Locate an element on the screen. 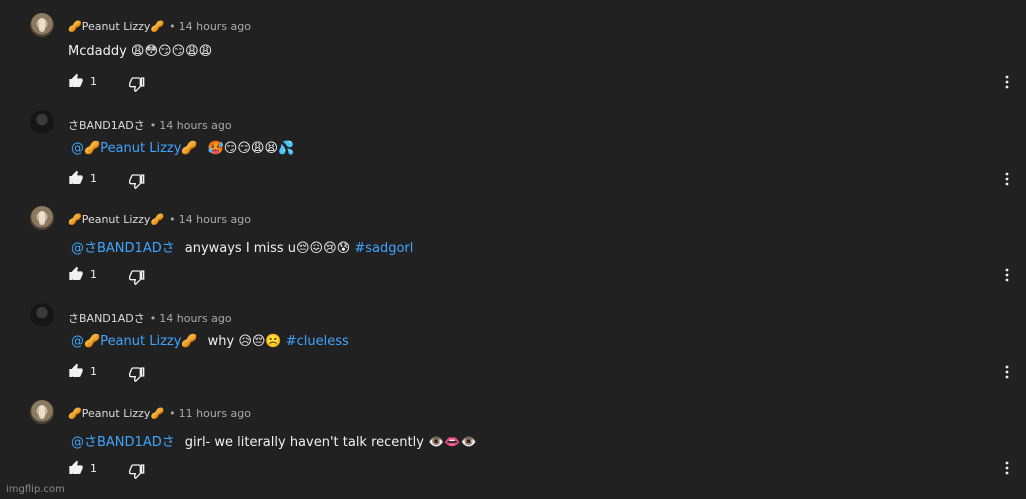 The image size is (1026, 499). comment-header: 🥜Peanut Lizzy🥜 • 11 hours ago is located at coordinates (159, 413).